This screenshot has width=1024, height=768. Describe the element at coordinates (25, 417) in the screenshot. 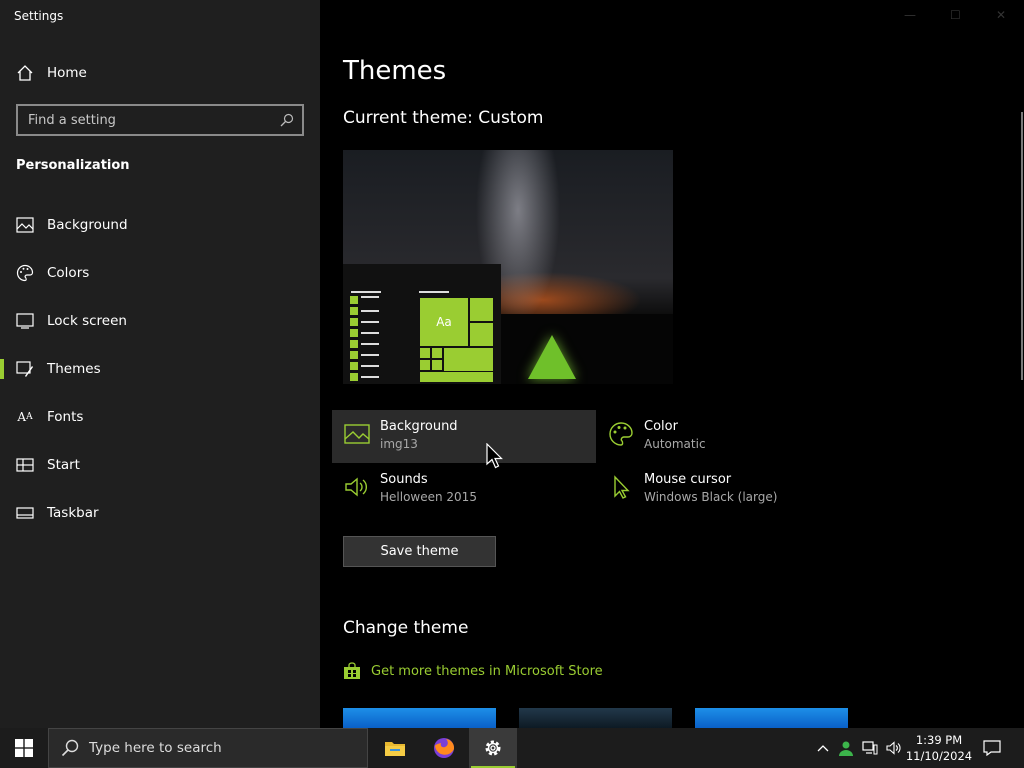

I see `fonts-icon: AA` at that location.